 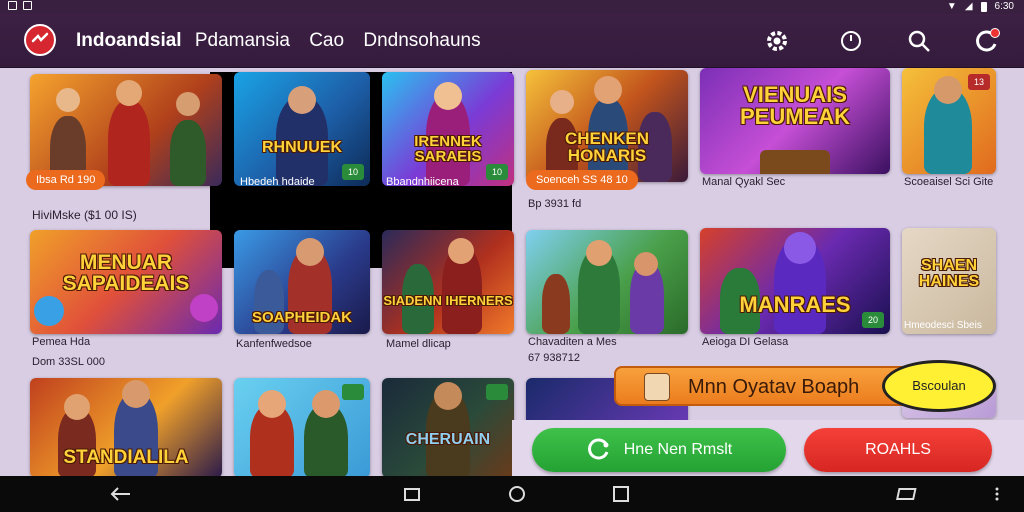 I want to click on app-logo, so click(x=40, y=40).